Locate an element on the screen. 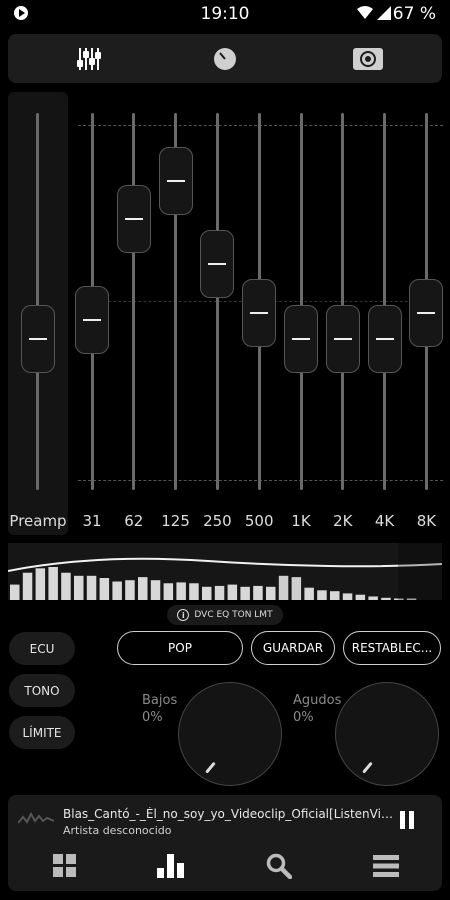  nav-library is located at coordinates (65, 866).